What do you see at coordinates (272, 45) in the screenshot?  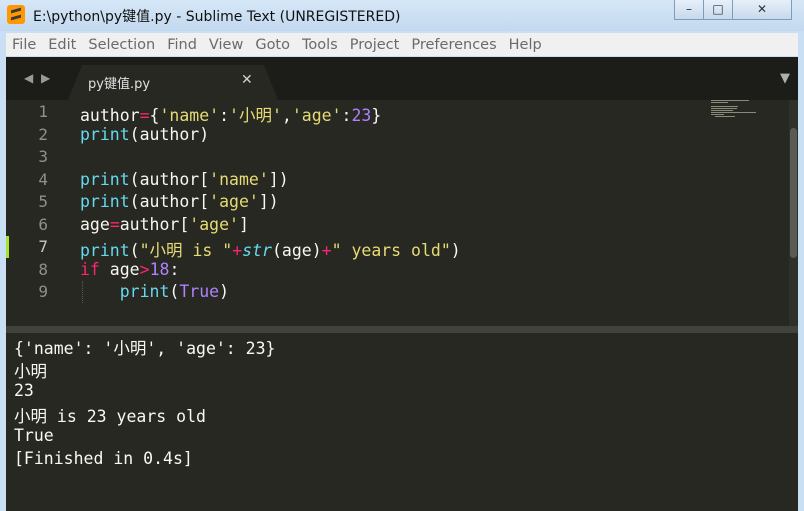 I see `menu-item-goto: Goto` at bounding box center [272, 45].